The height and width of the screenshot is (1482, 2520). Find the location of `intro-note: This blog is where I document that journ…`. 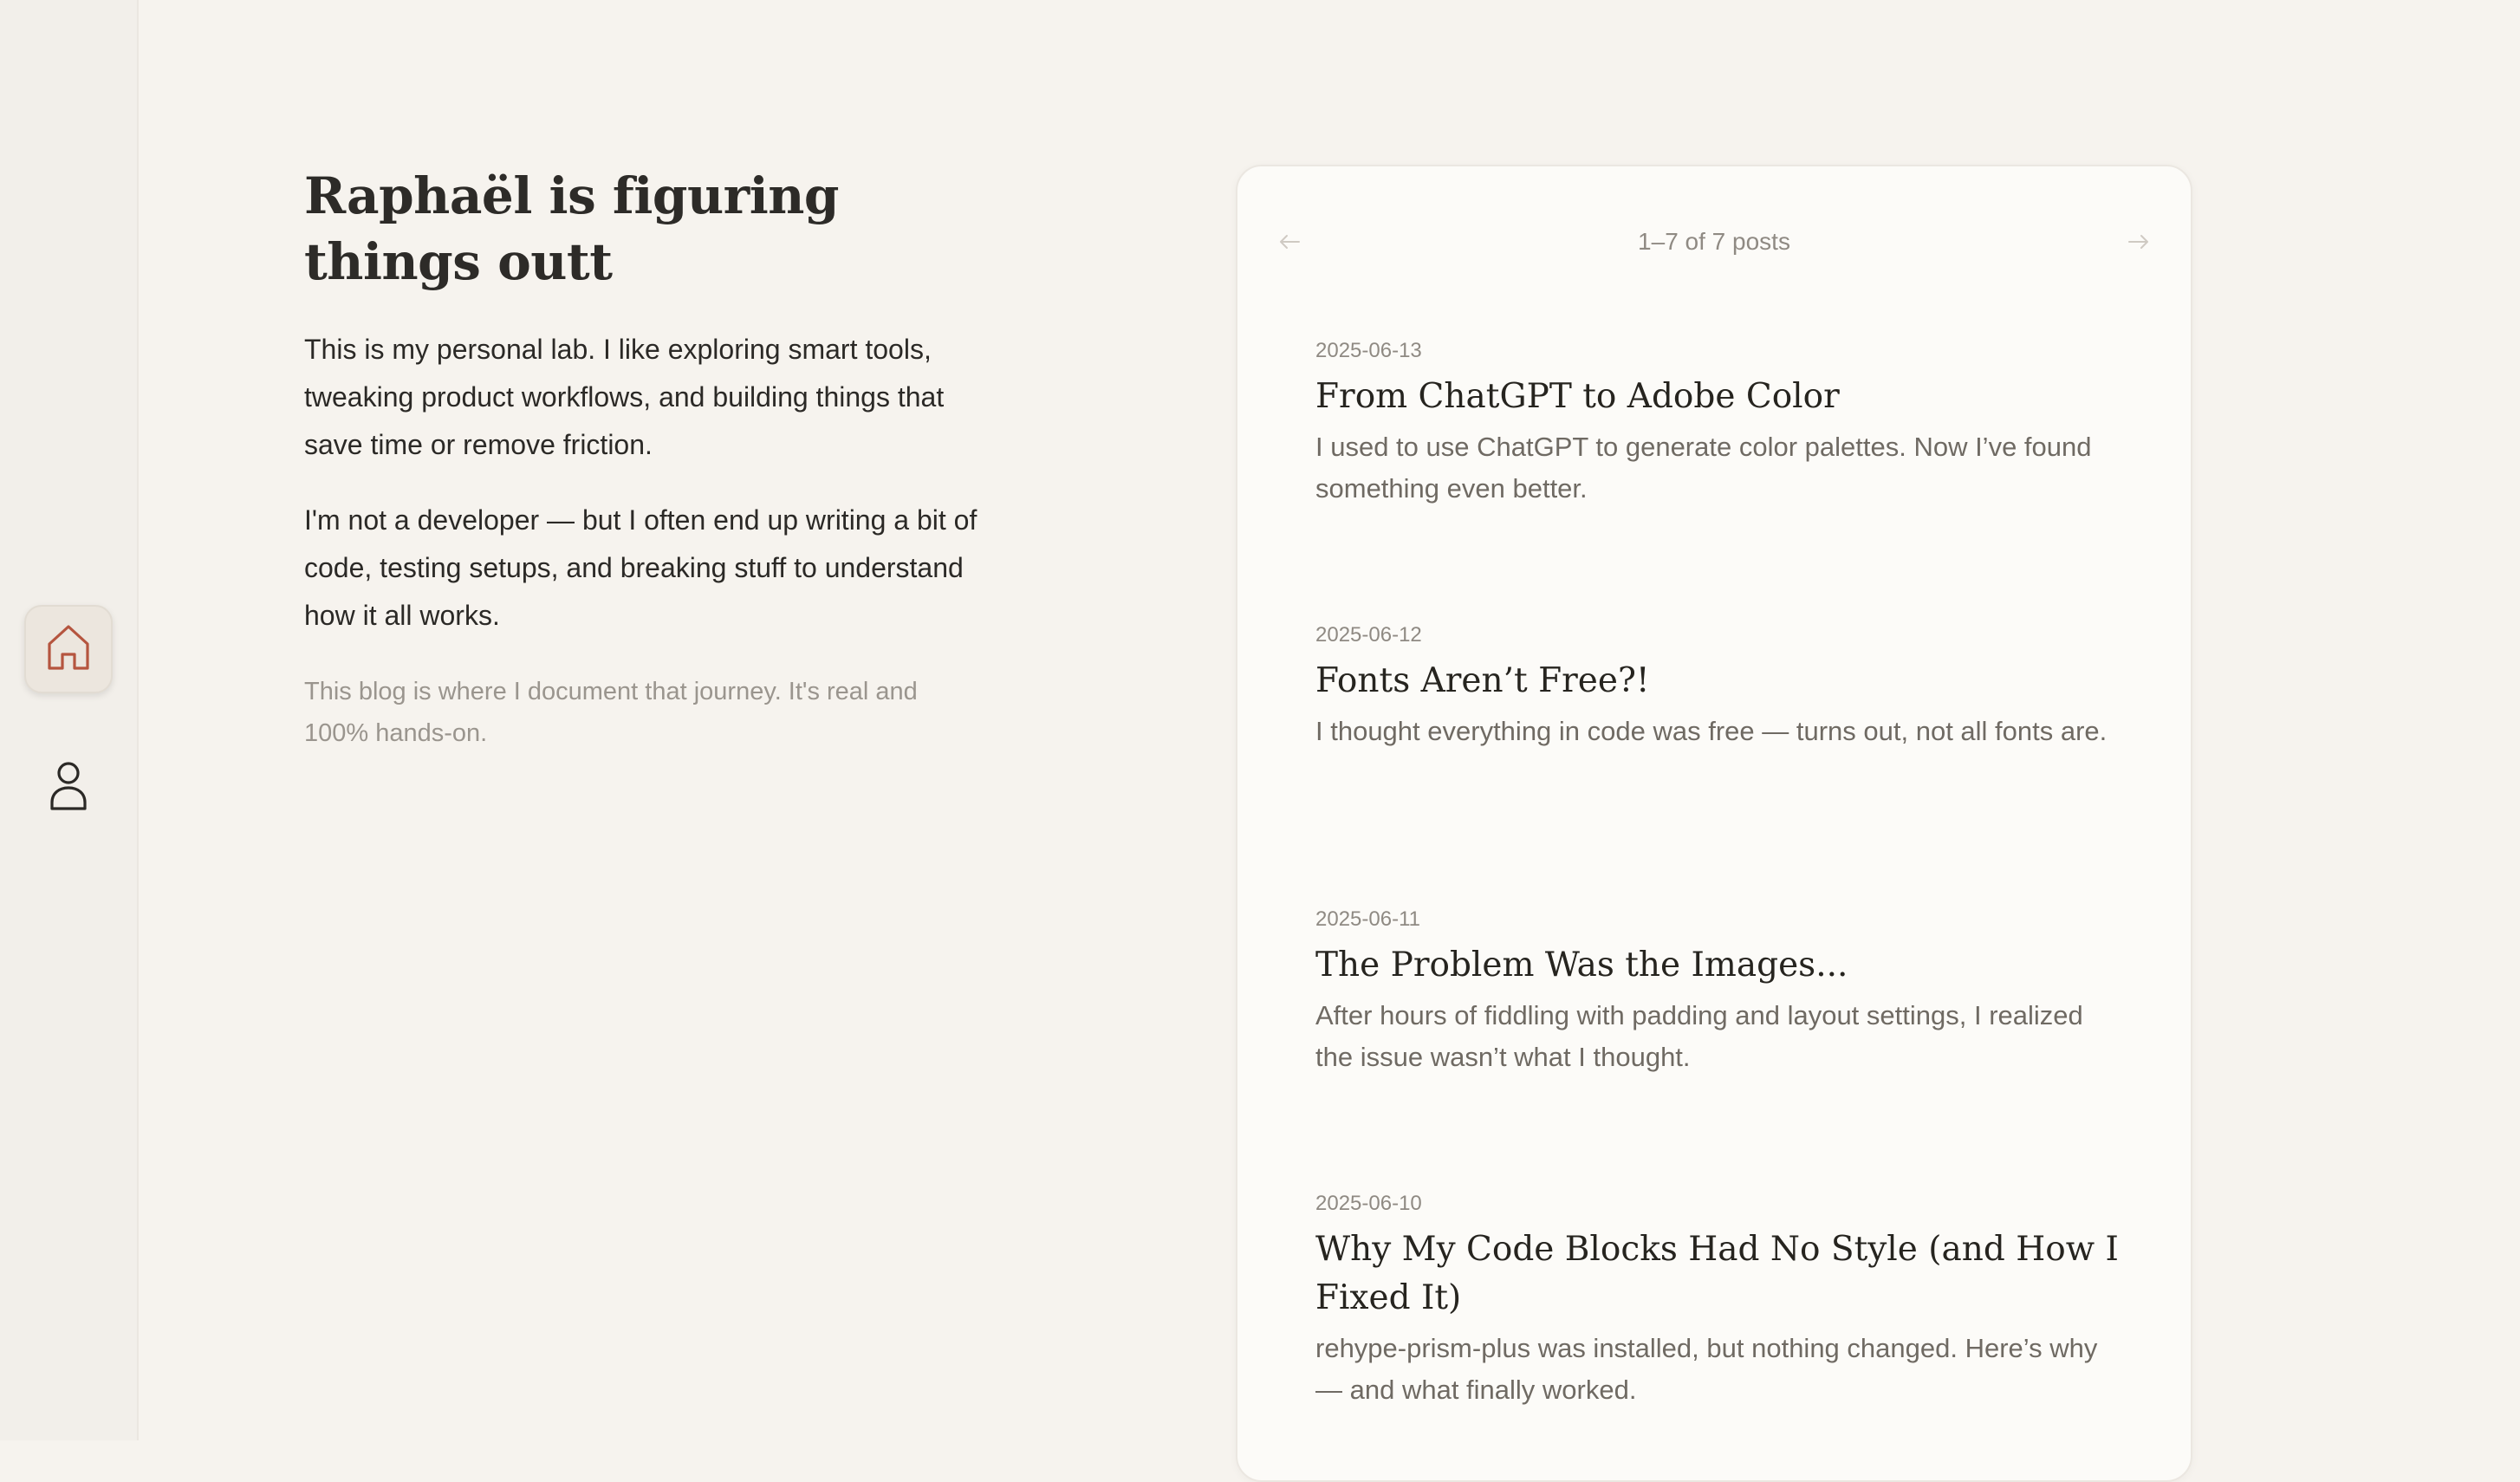

intro-note: This blog is where I document that journ… is located at coordinates (611, 712).